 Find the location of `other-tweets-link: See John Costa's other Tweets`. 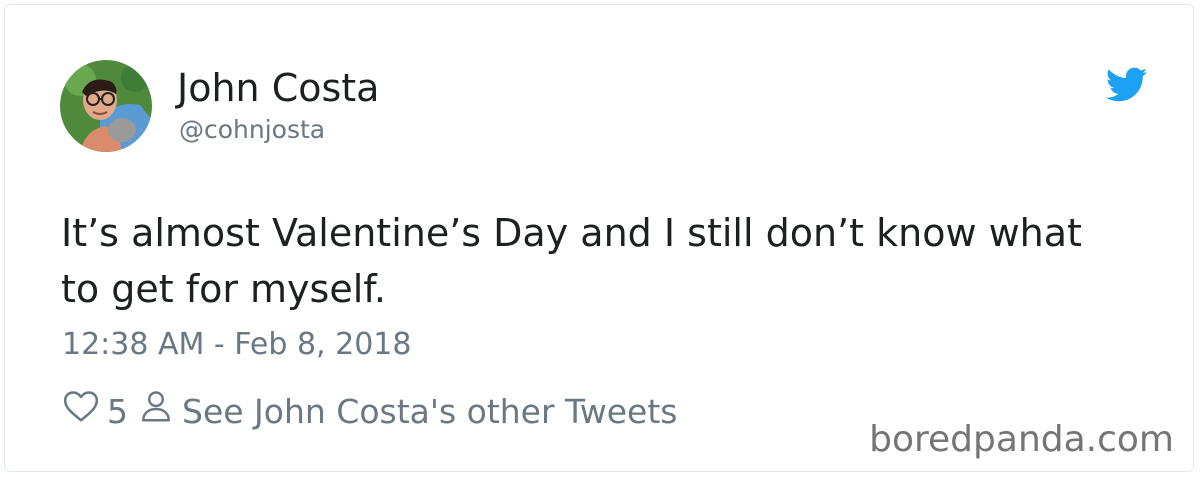

other-tweets-link: See John Costa's other Tweets is located at coordinates (402, 411).